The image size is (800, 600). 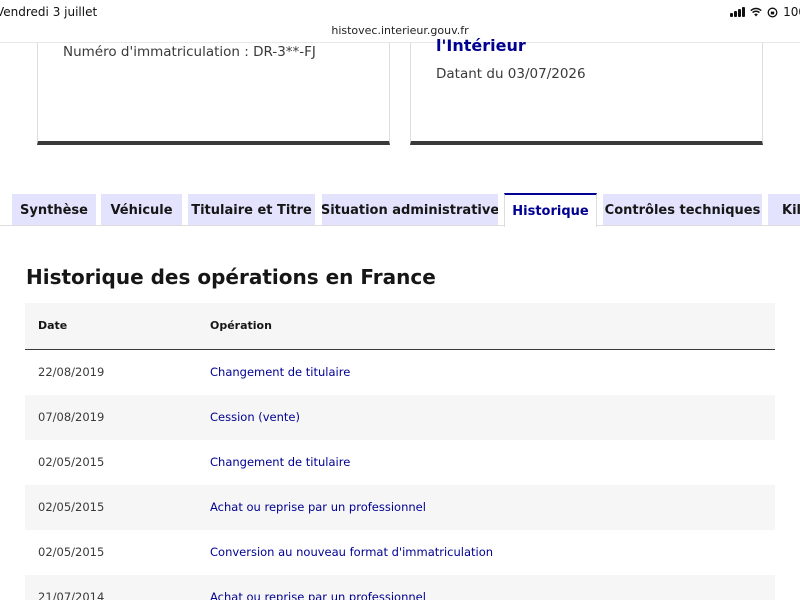 What do you see at coordinates (255, 417) in the screenshot?
I see `row-operation: Cession (vente)` at bounding box center [255, 417].